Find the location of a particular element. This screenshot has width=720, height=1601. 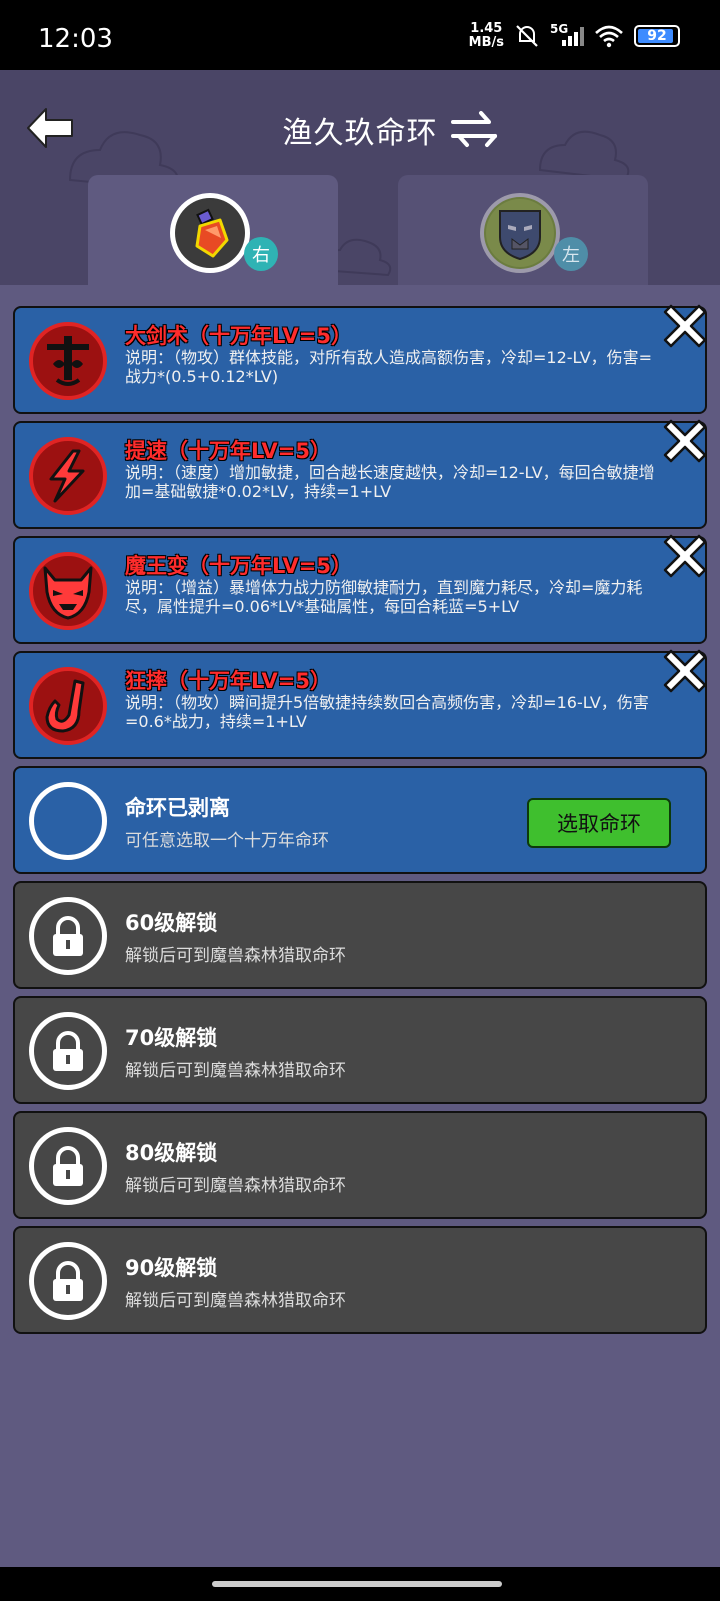

shield-face-icon is located at coordinates (520, 233).